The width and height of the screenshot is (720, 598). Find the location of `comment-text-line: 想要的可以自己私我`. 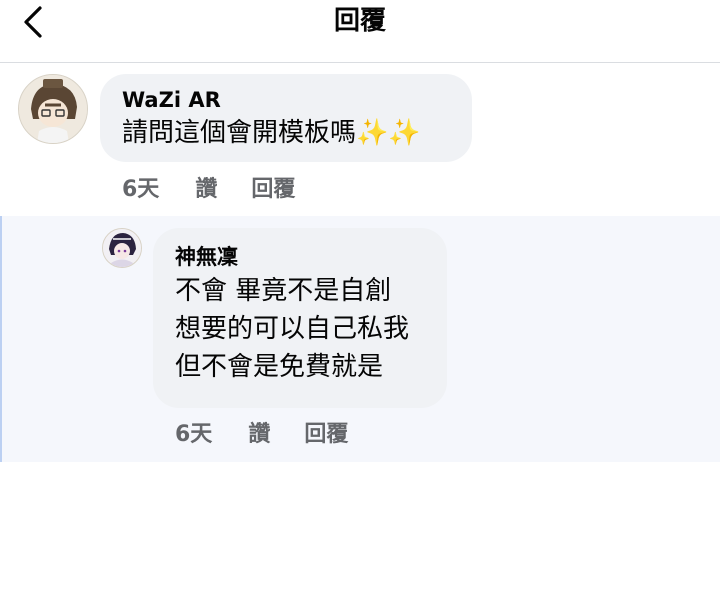

comment-text-line: 想要的可以自己私我 is located at coordinates (292, 329).